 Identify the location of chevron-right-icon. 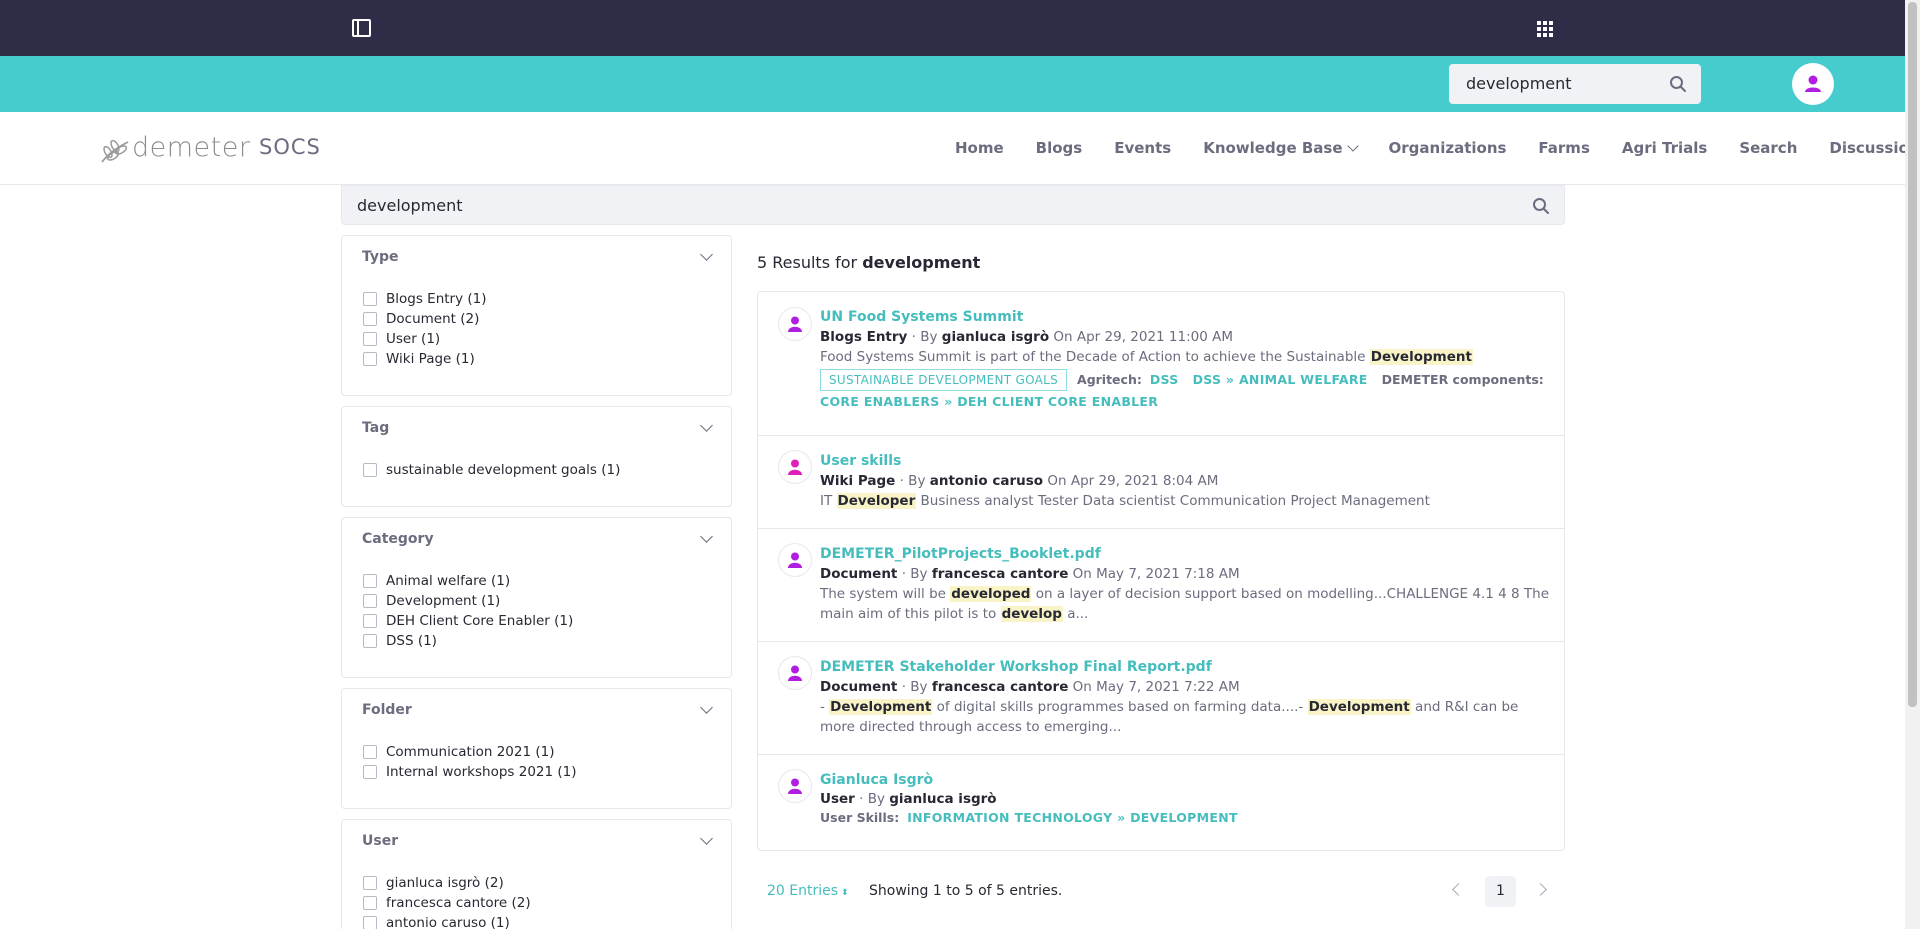
(1540, 889).